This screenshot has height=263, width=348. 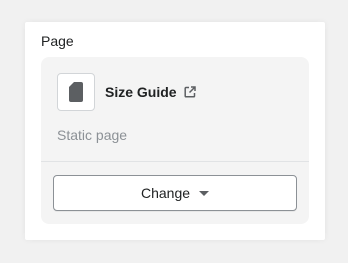 I want to click on change-button: Change, so click(x=175, y=193).